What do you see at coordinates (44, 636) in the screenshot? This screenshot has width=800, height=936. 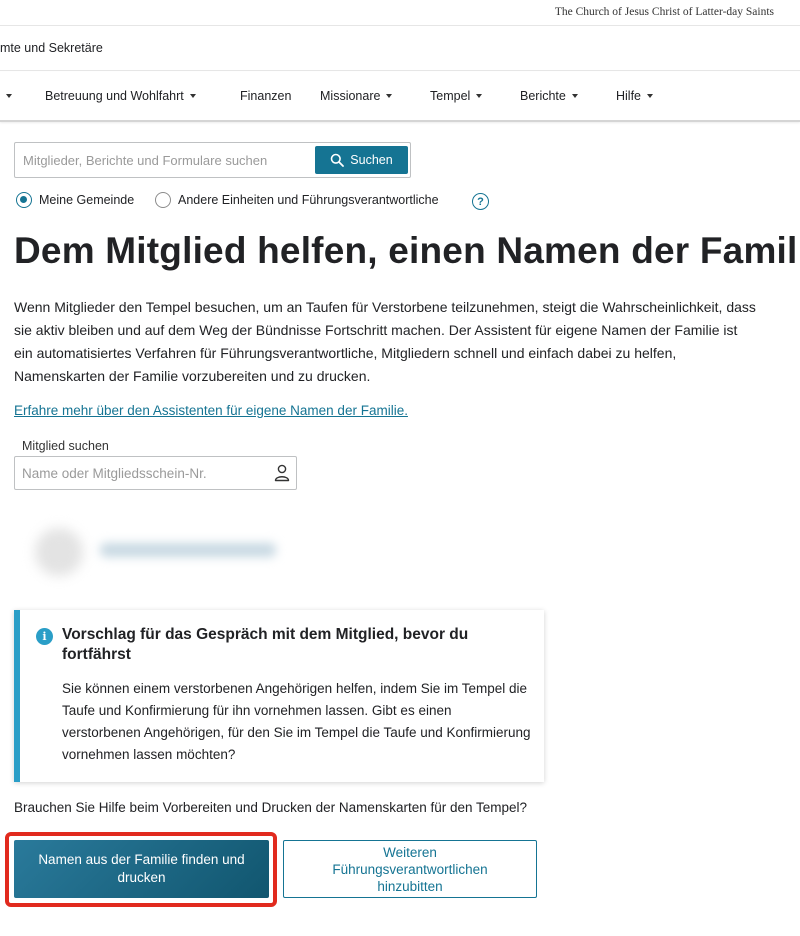 I see `info-icon: i` at bounding box center [44, 636].